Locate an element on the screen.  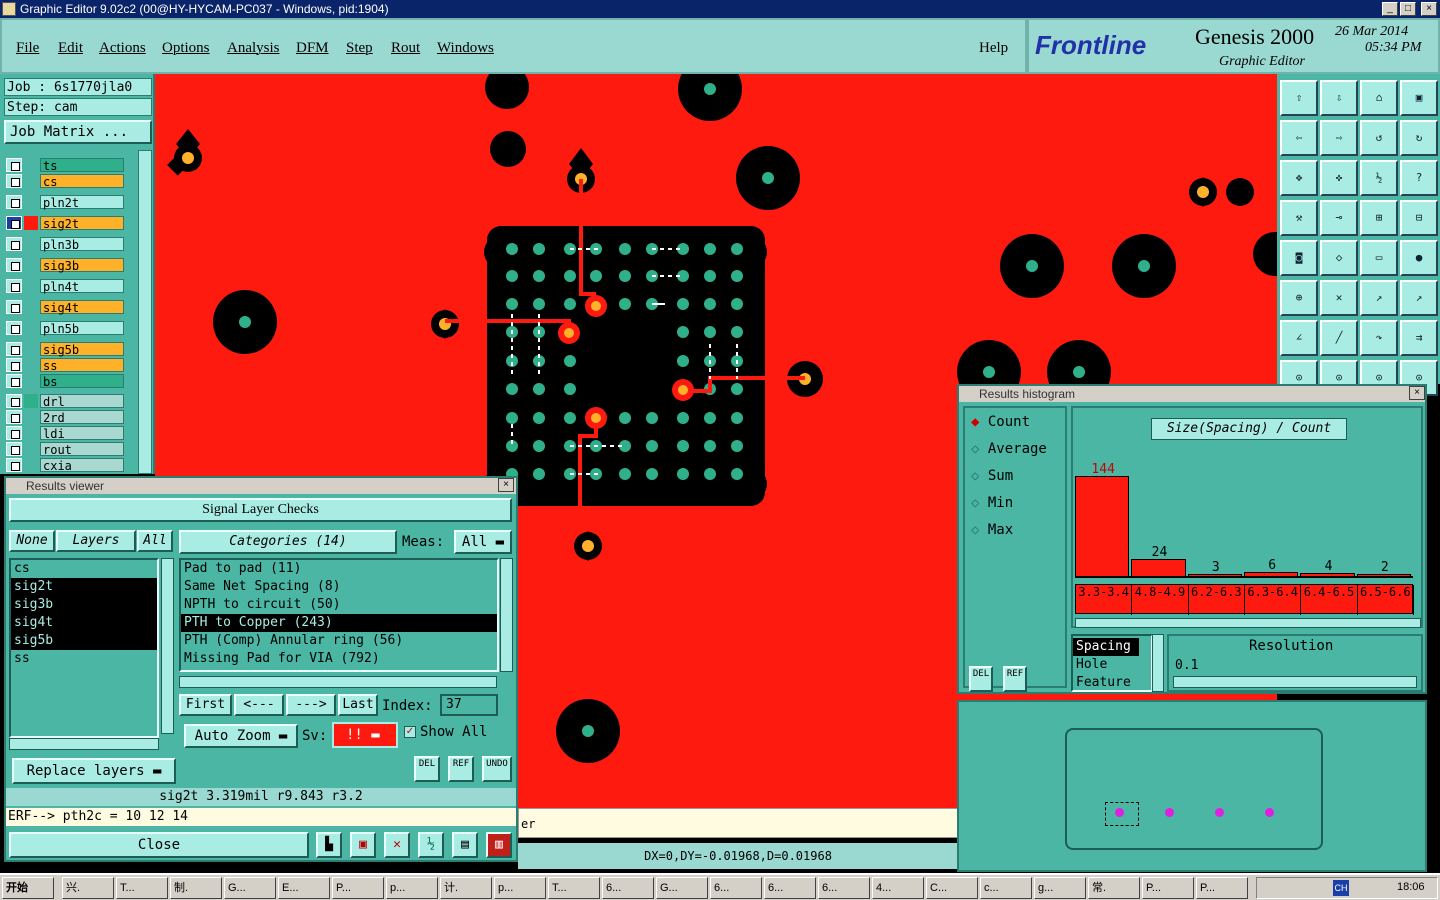
line-icon: ╱ is located at coordinates (1339, 338).